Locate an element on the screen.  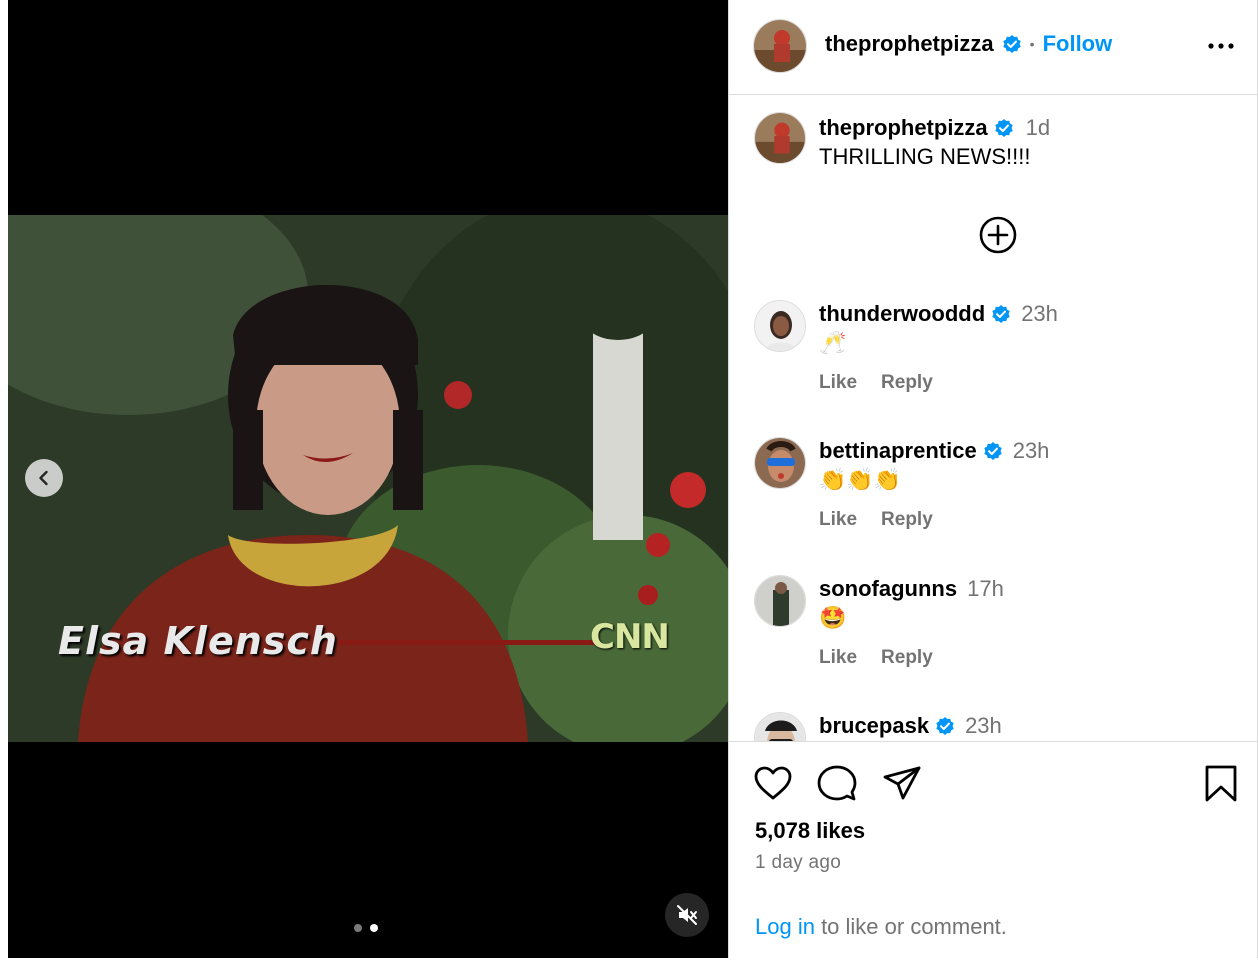
mute-icon is located at coordinates (687, 915).